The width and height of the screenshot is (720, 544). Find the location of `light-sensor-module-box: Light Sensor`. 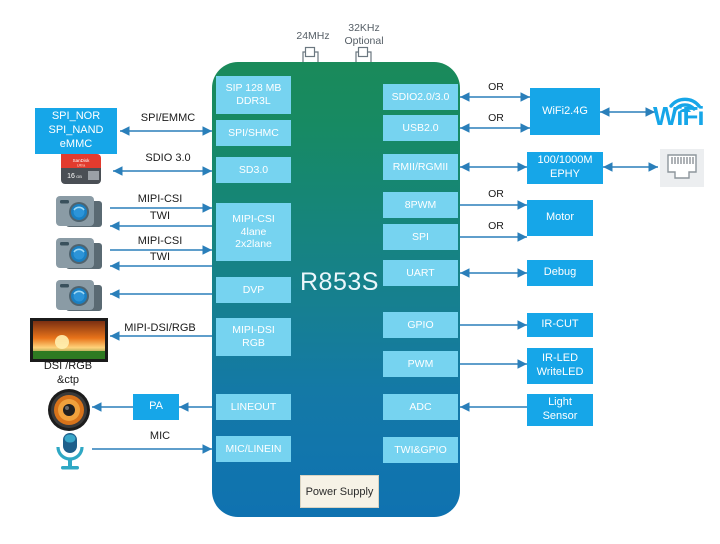

light-sensor-module-box: Light Sensor is located at coordinates (560, 410).